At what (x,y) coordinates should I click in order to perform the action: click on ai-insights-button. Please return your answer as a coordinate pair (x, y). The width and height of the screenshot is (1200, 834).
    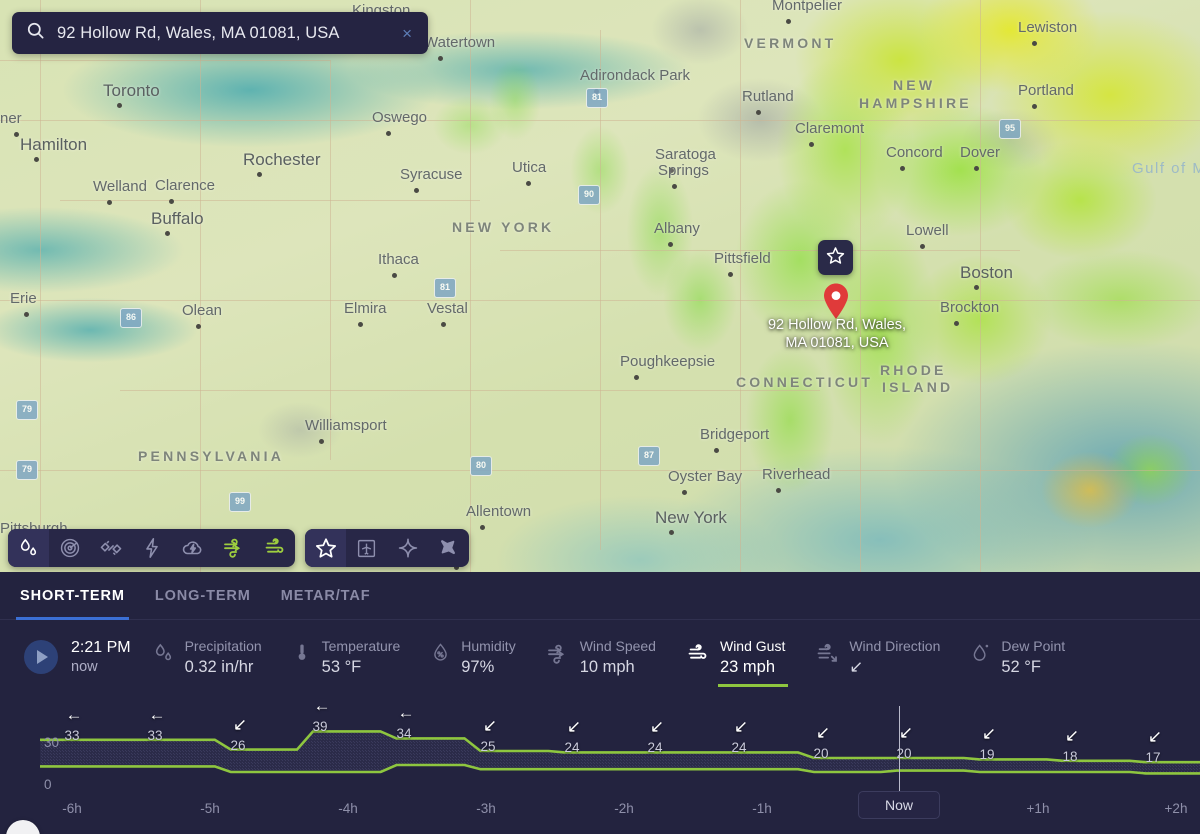
    Looking at the image, I should click on (407, 548).